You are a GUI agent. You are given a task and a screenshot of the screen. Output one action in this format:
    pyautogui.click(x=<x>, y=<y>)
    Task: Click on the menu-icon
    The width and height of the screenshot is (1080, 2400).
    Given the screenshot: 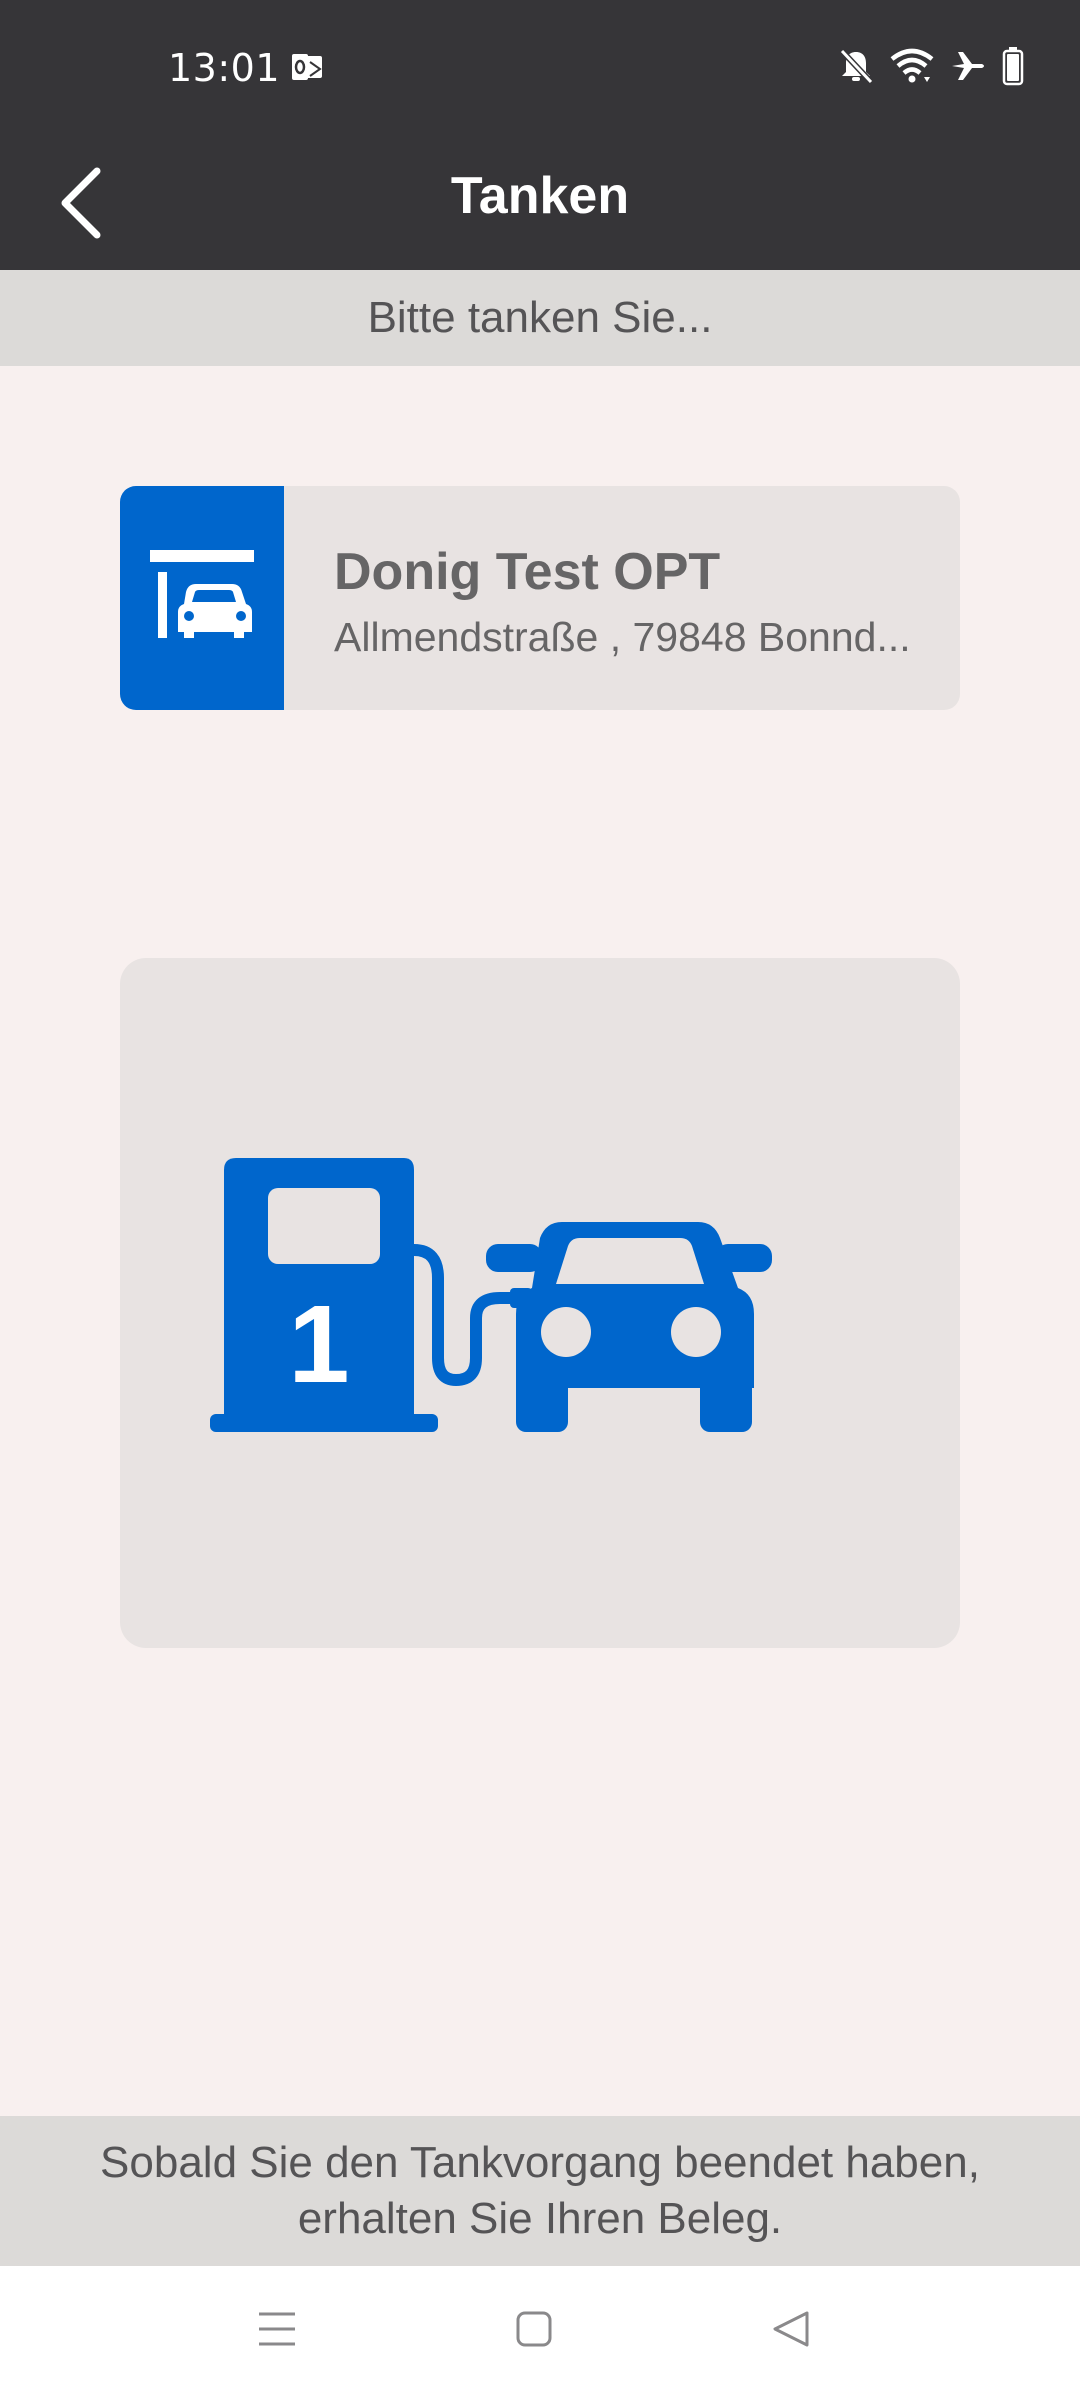 What is the action you would take?
    pyautogui.click(x=277, y=2331)
    